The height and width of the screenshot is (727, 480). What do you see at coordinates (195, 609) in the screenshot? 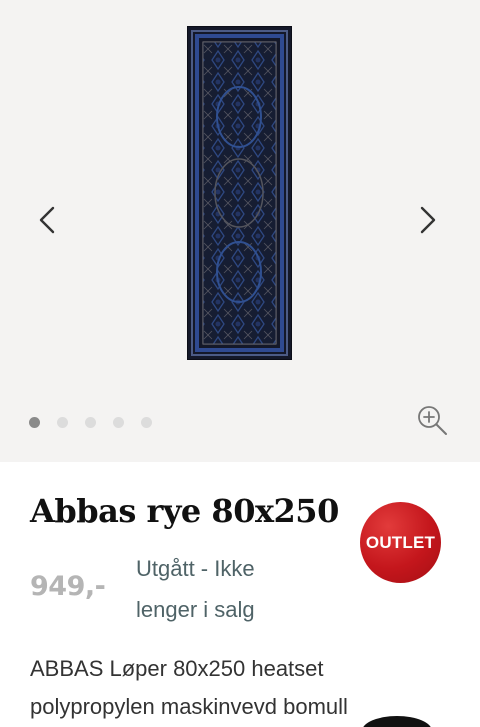
I see `availability-status-line-2: lenger i salg` at bounding box center [195, 609].